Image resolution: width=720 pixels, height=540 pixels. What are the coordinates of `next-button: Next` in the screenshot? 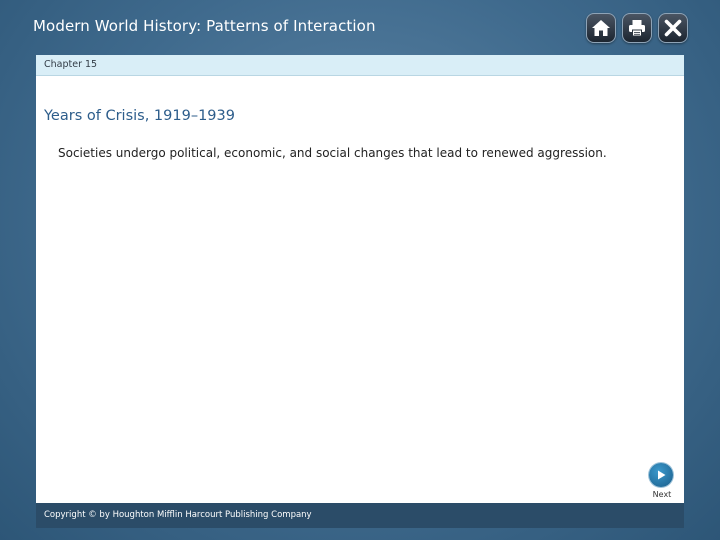 It's located at (662, 481).